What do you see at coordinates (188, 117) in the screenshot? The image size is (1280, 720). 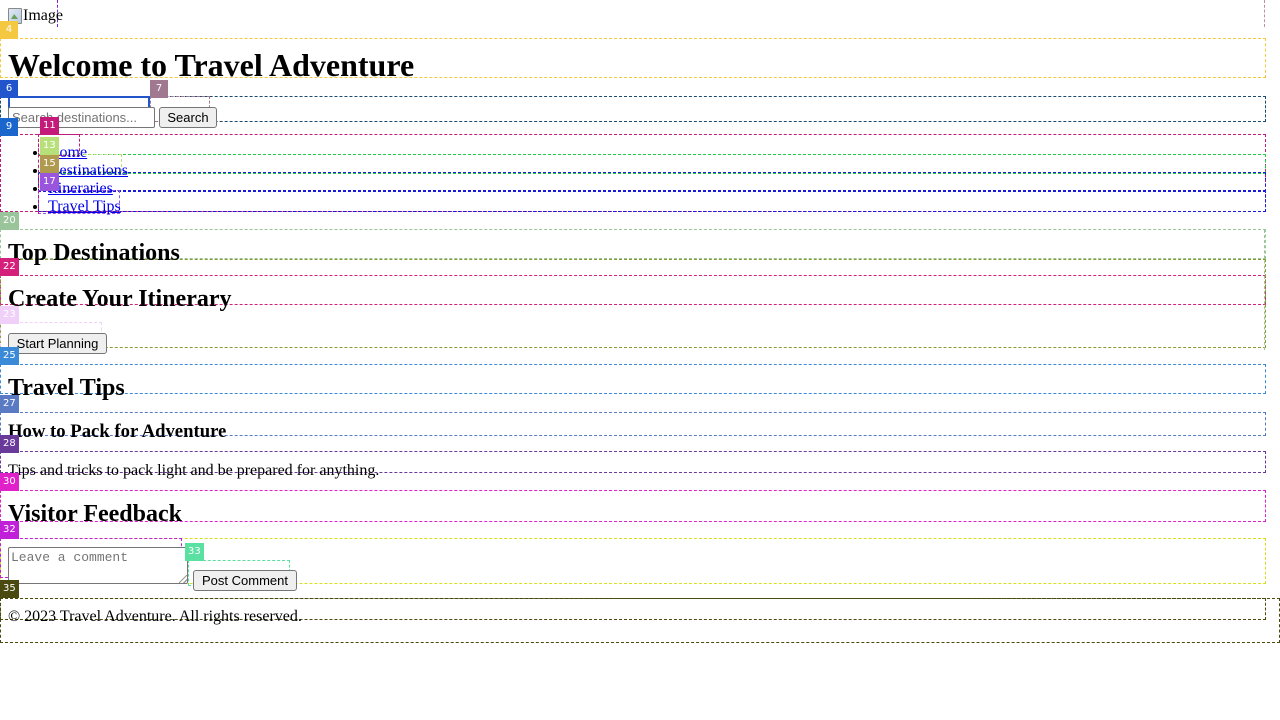 I see `search-button: Search` at bounding box center [188, 117].